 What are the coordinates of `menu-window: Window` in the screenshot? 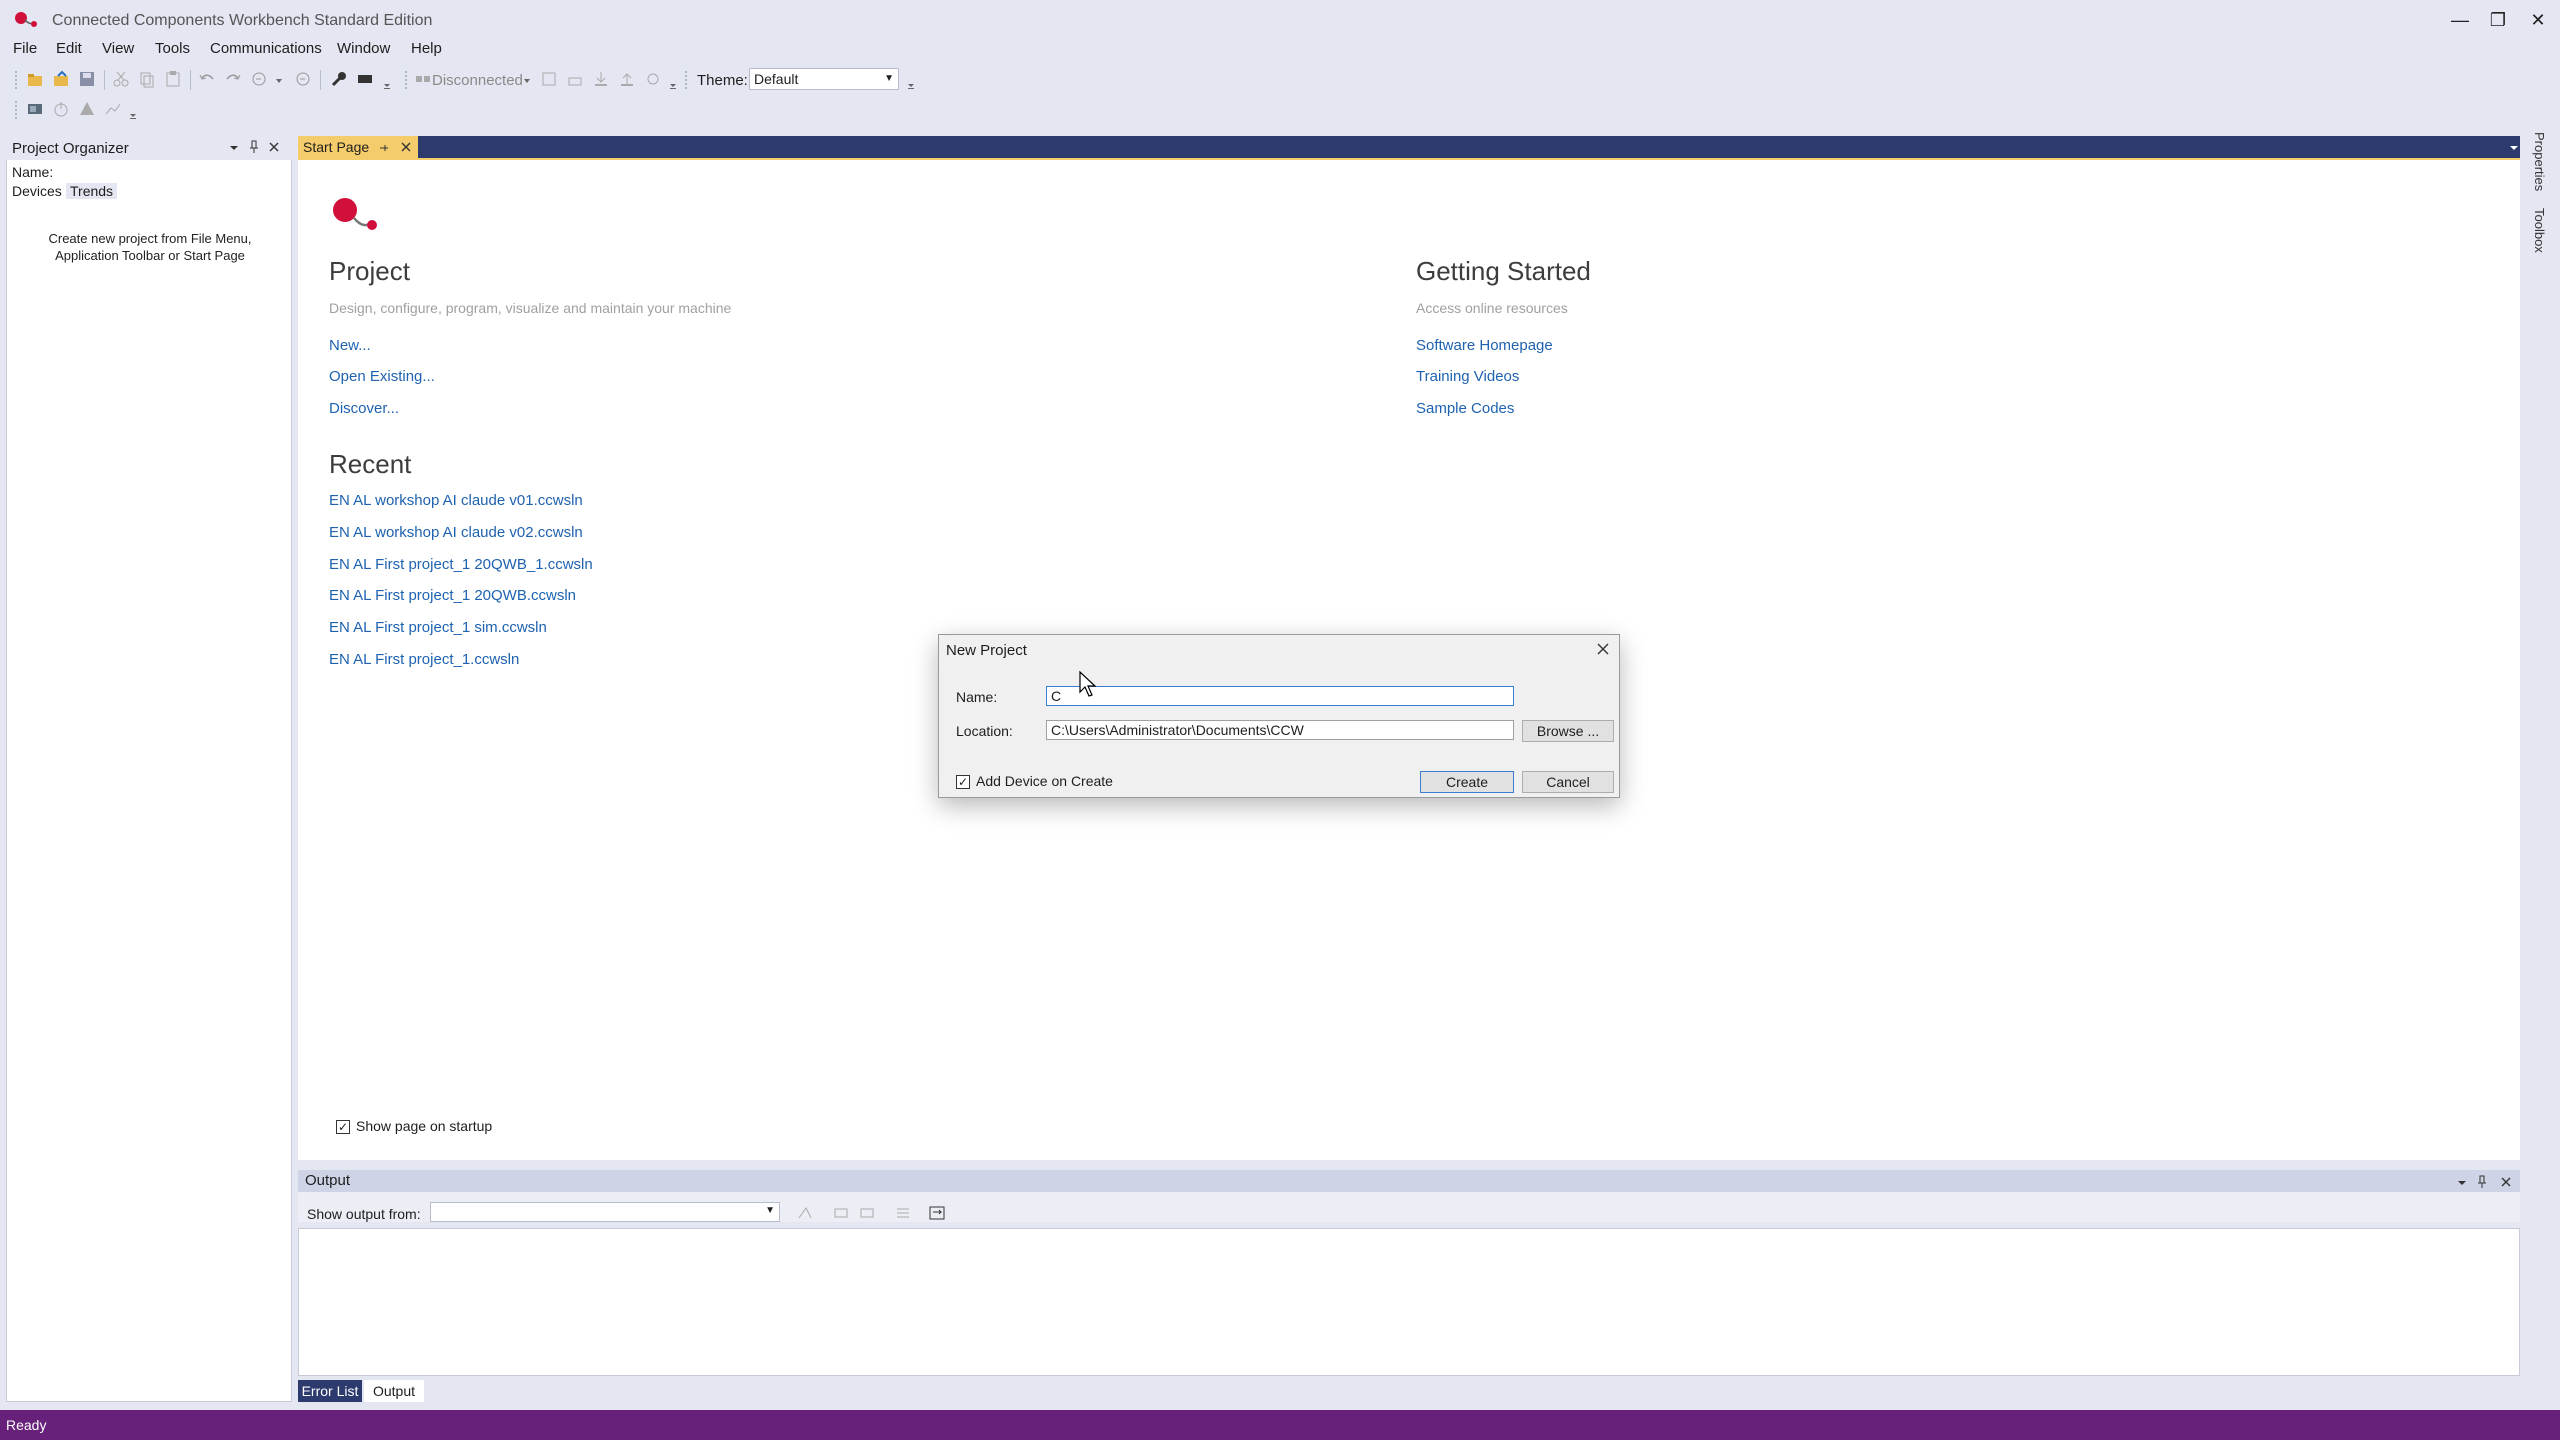 It's located at (363, 49).